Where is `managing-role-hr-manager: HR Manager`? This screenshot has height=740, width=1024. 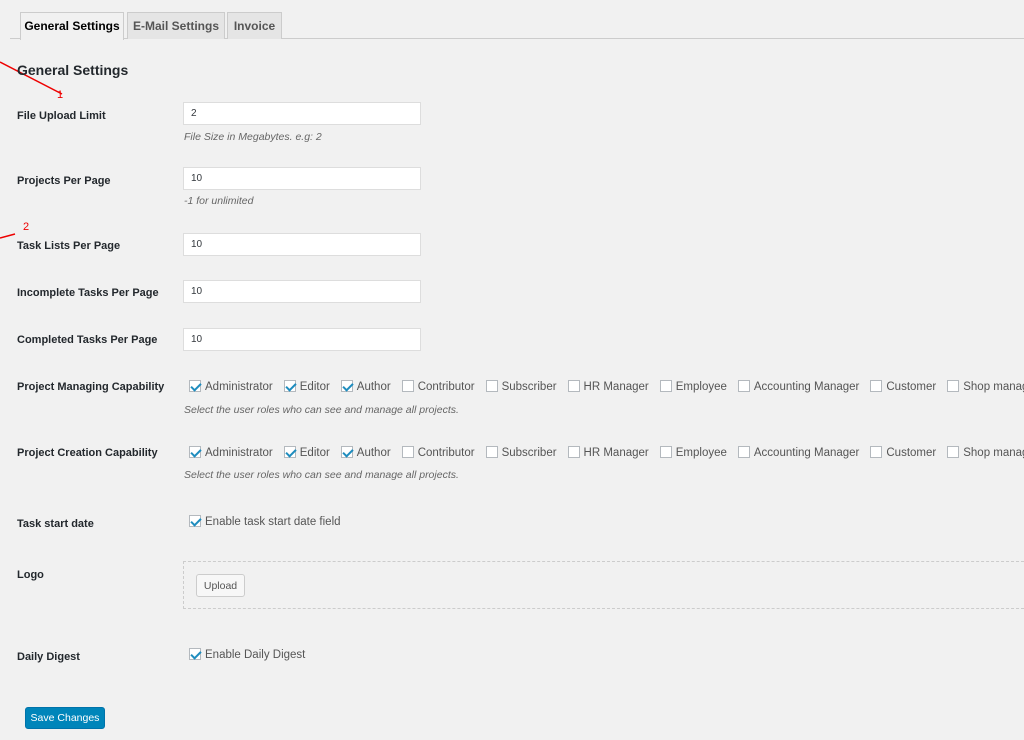 managing-role-hr-manager: HR Manager is located at coordinates (608, 387).